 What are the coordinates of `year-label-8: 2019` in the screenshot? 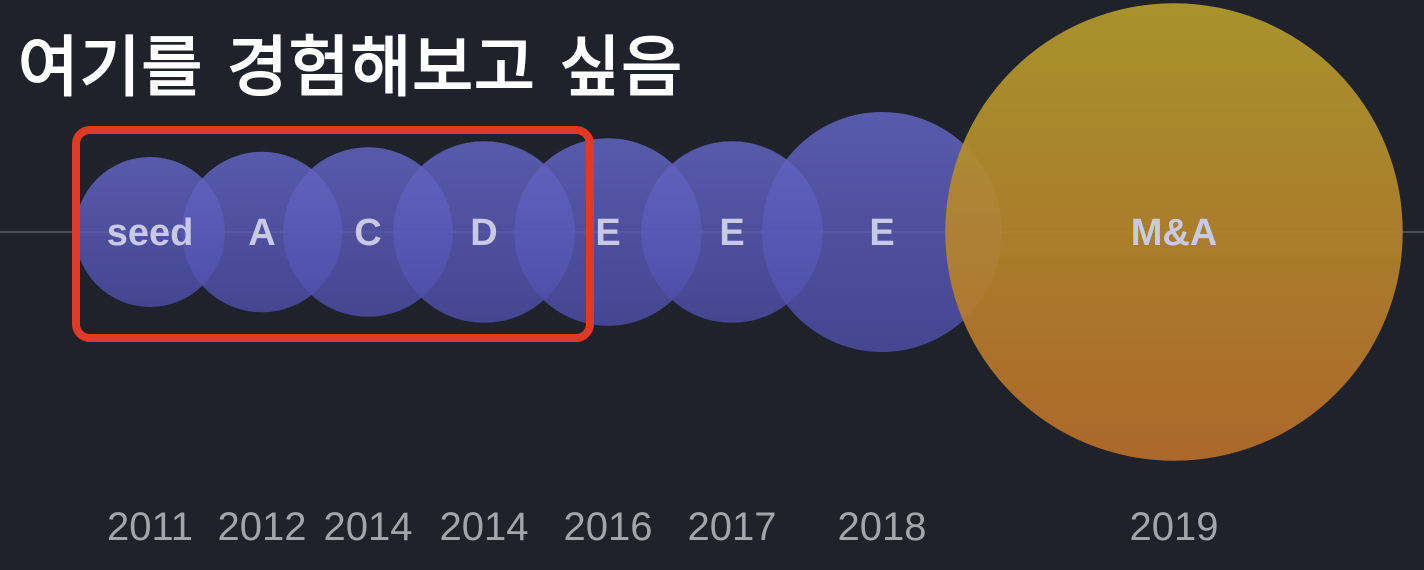 It's located at (1174, 527).